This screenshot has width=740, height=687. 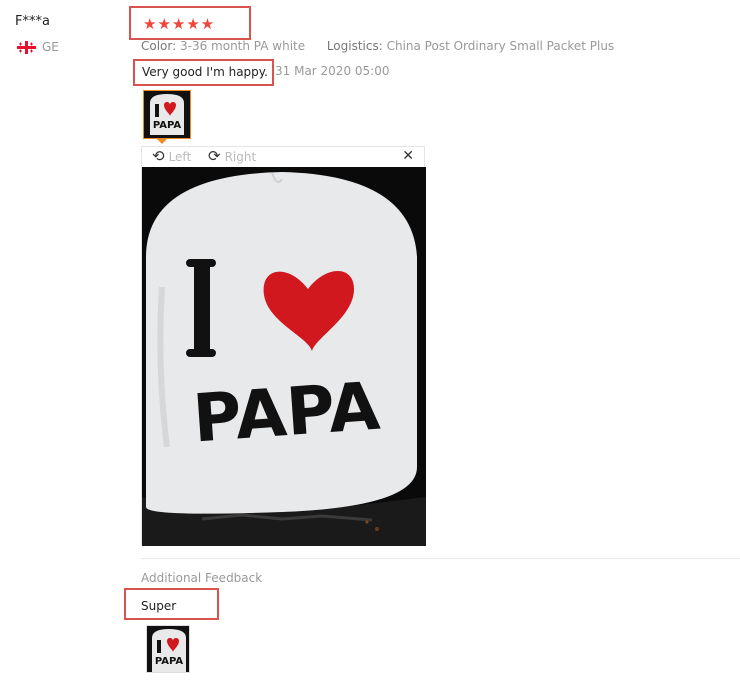 I want to click on additional-feedback-text: Super, so click(x=159, y=606).